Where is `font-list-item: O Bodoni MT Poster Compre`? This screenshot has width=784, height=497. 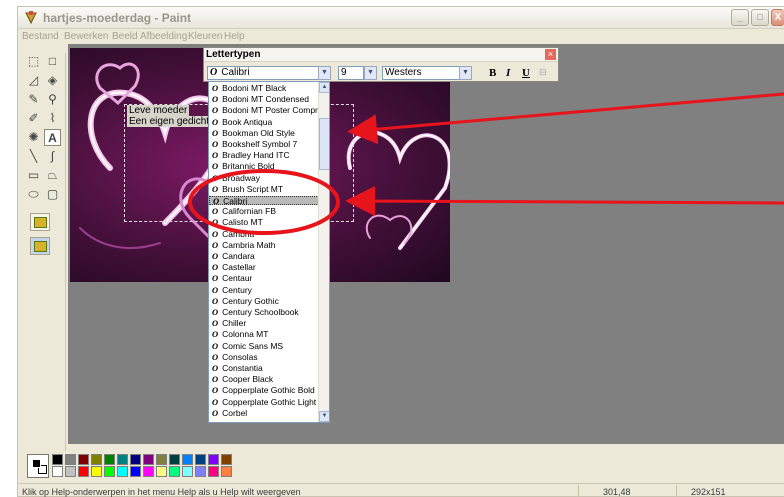 font-list-item: O Bodoni MT Poster Compre is located at coordinates (266, 110).